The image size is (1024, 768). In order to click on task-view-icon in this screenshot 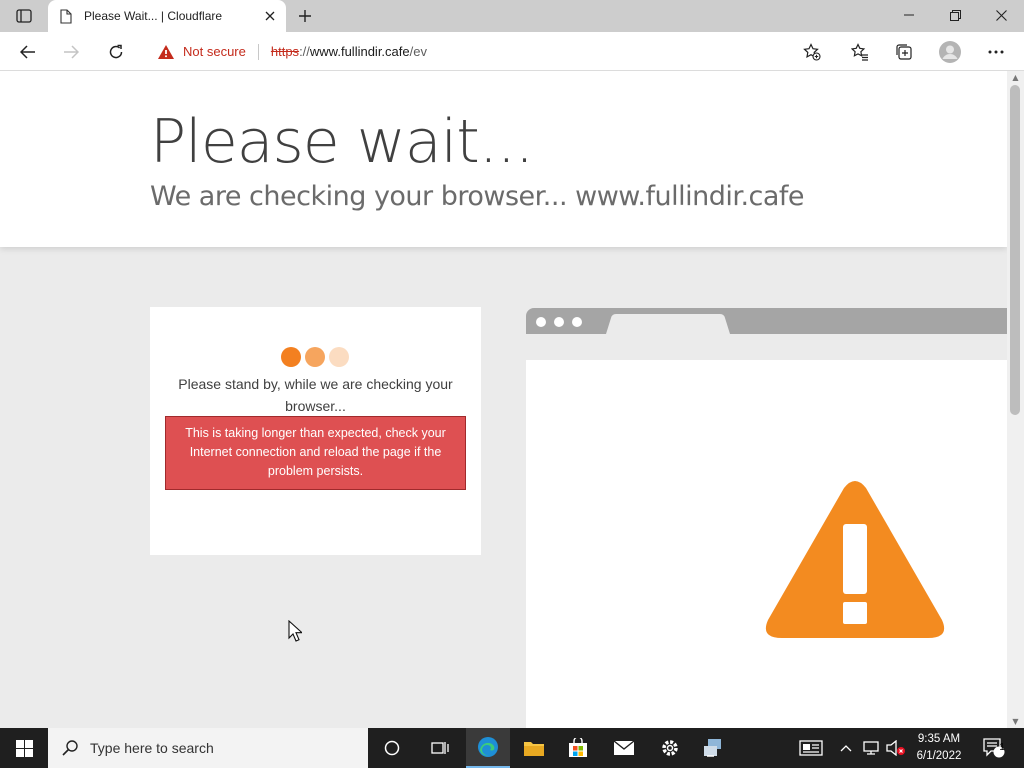, I will do `click(440, 748)`.